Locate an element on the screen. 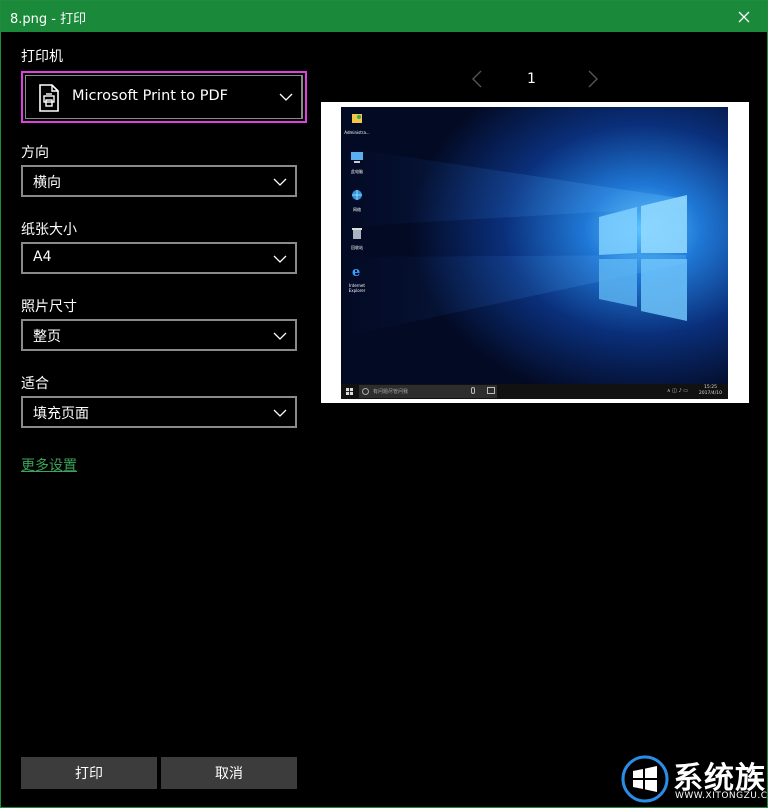 Image resolution: width=768 pixels, height=808 pixels. orientation-select: 横向 is located at coordinates (159, 181).